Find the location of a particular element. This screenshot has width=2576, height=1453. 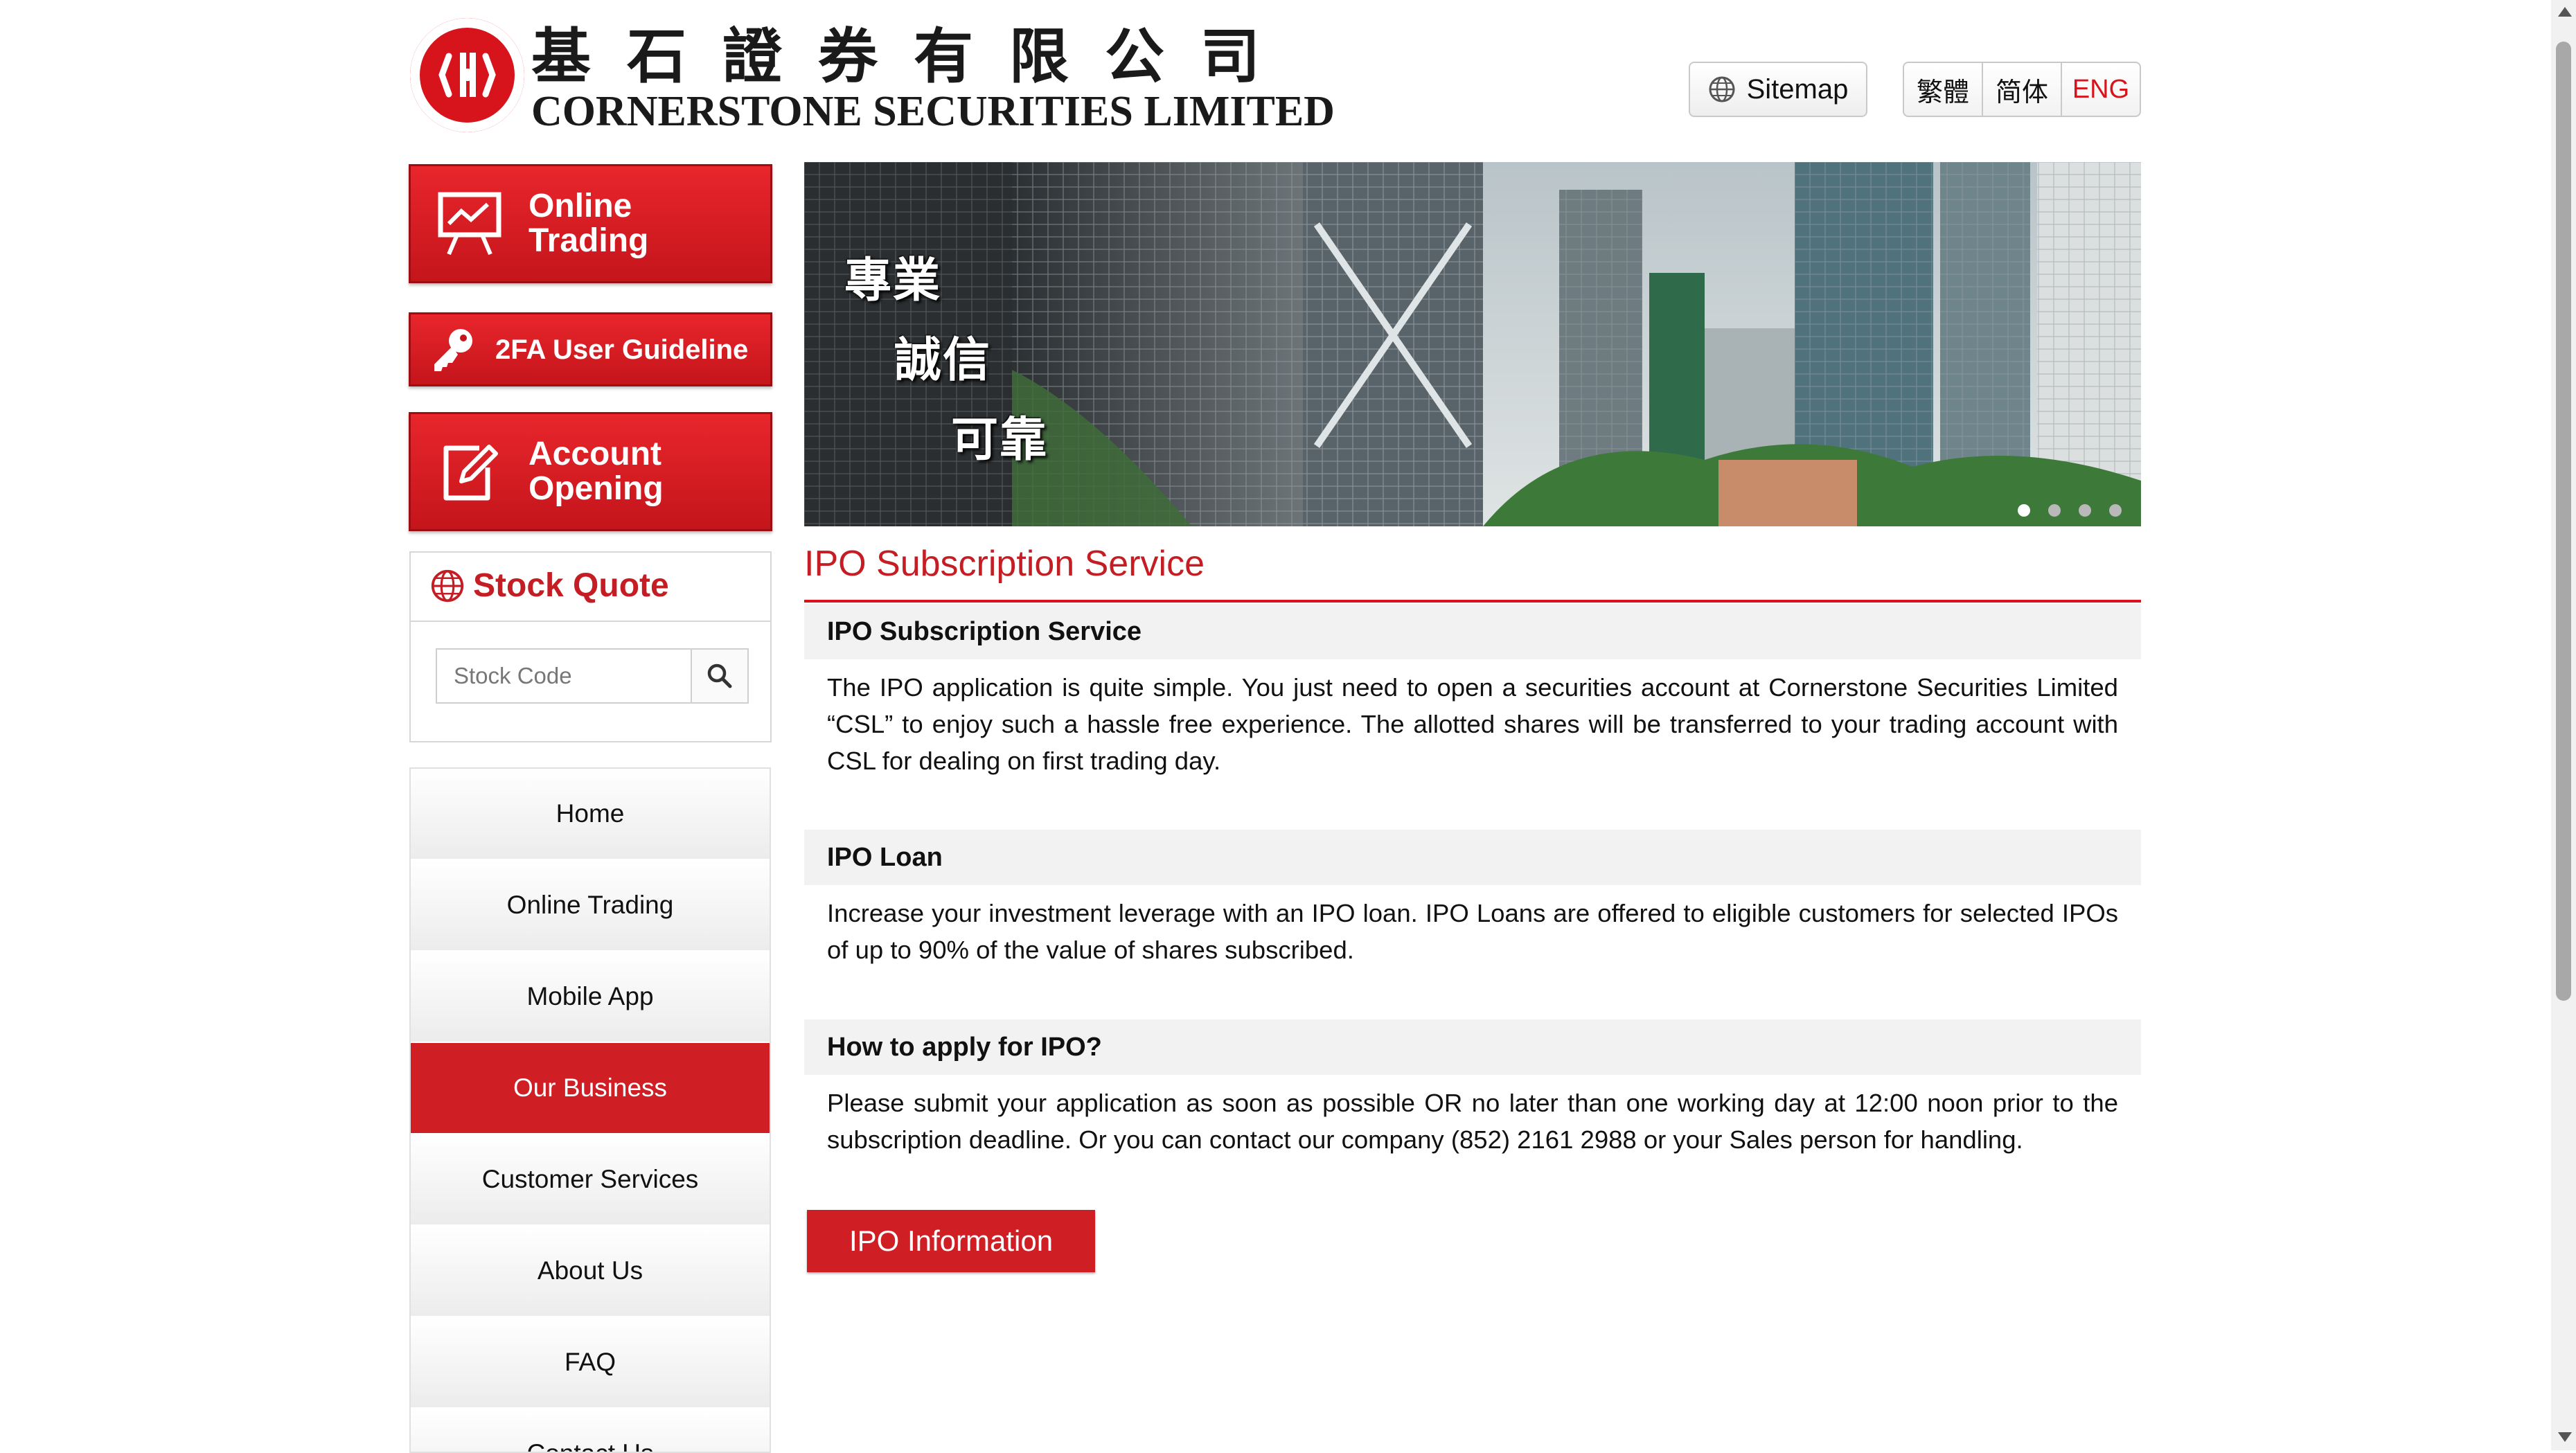

language-switcher: 繁體 简体 ENG is located at coordinates (2022, 89).